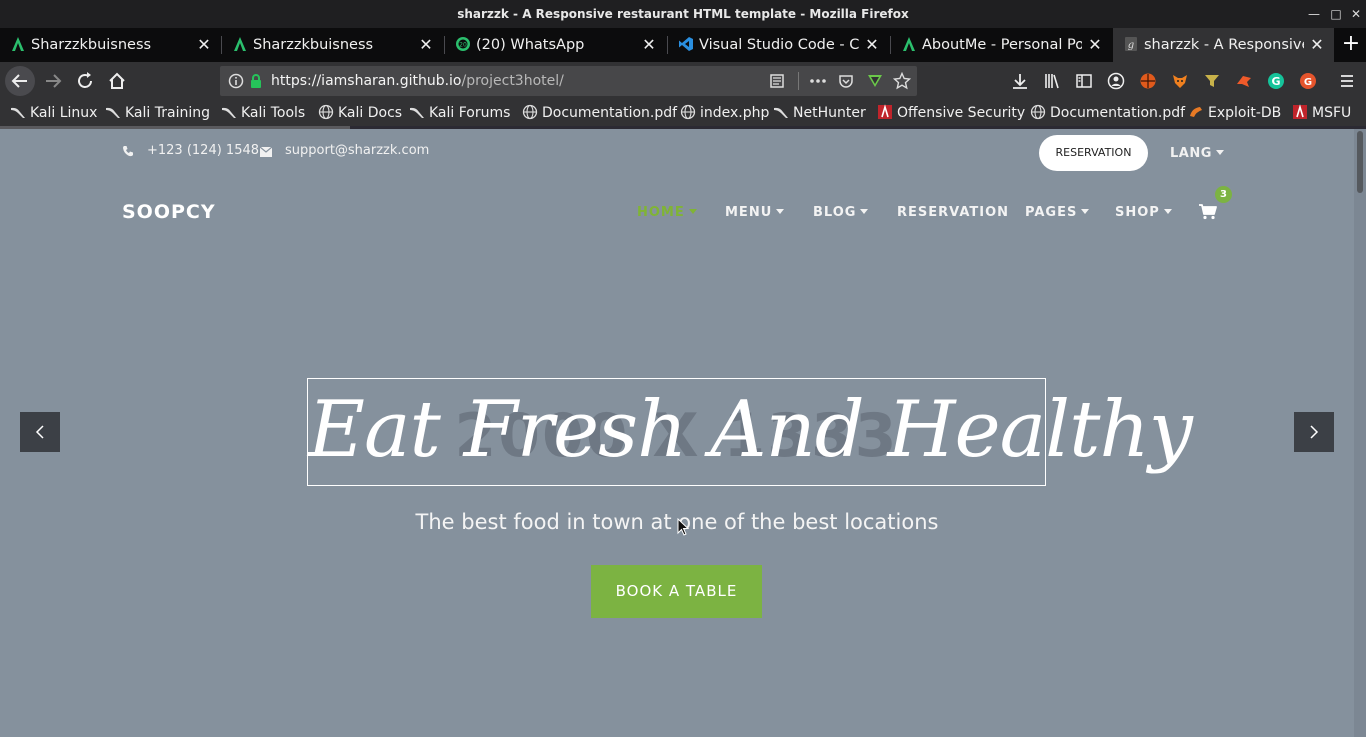 The width and height of the screenshot is (1366, 737). Describe the element at coordinates (64, 113) in the screenshot. I see `bookmark-label: Kali Linux` at that location.